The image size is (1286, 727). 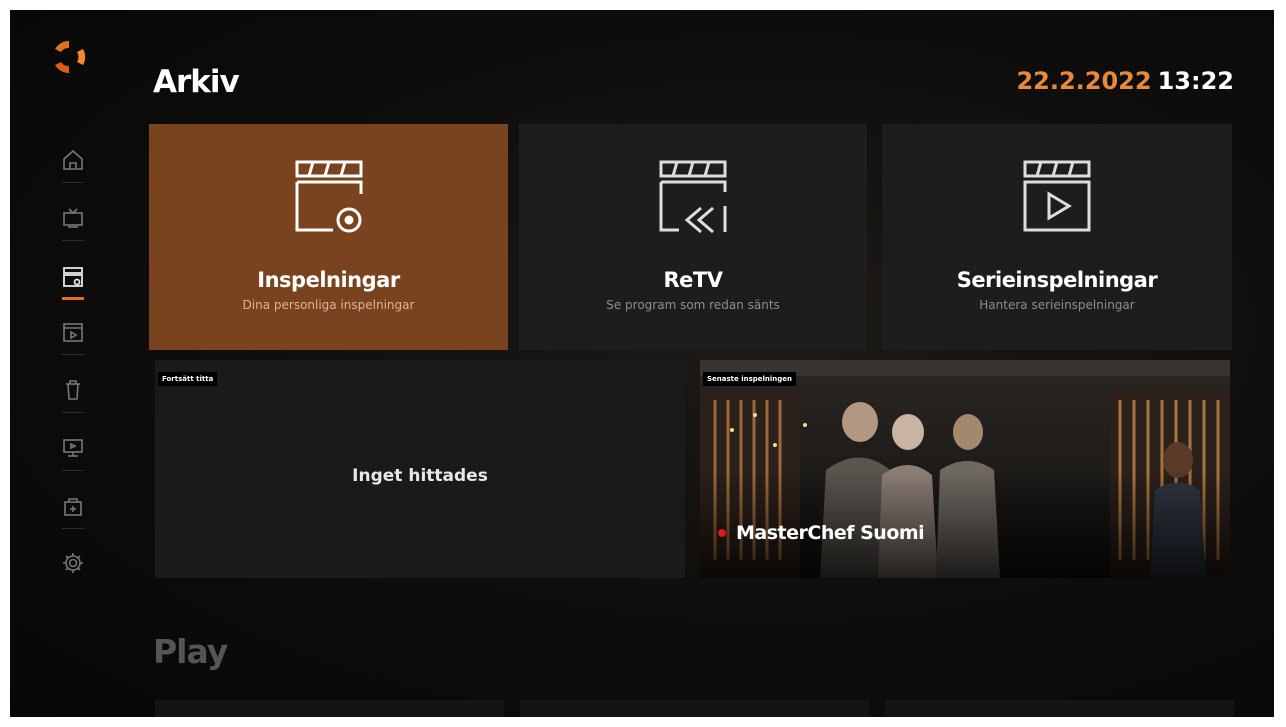 What do you see at coordinates (196, 82) in the screenshot?
I see `page-title: Arkiv` at bounding box center [196, 82].